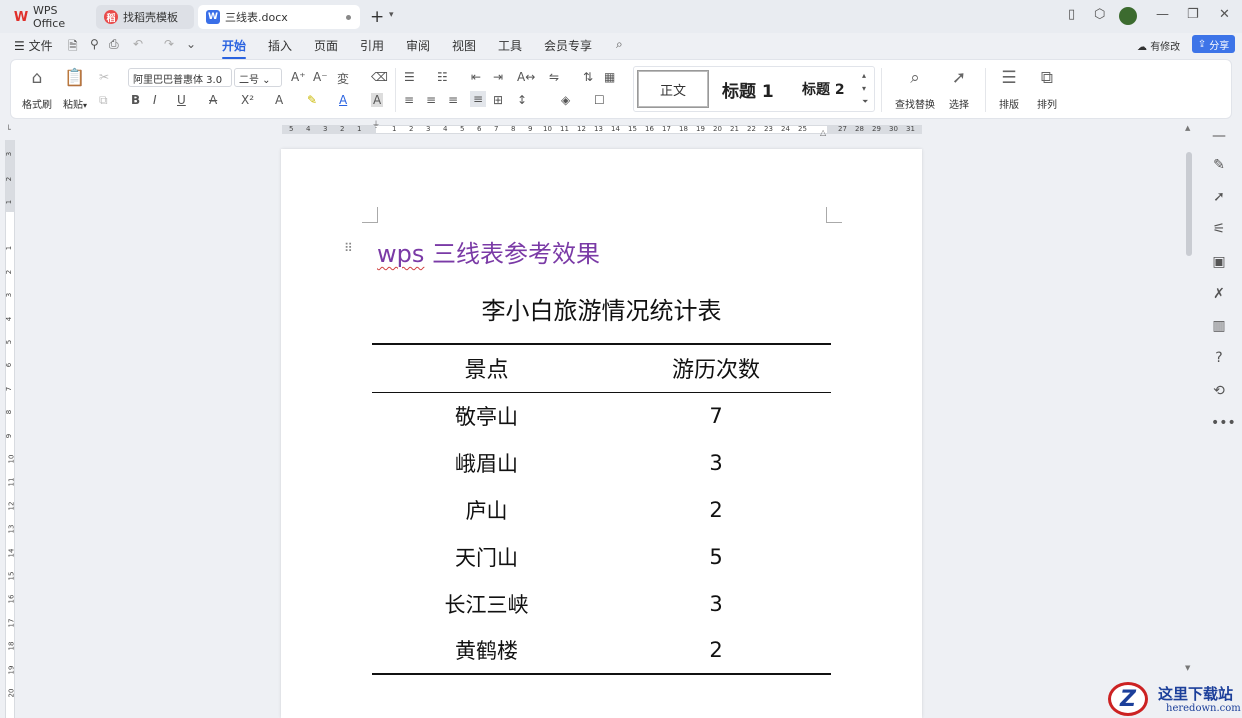 The height and width of the screenshot is (718, 1242). I want to click on tab-document: W 三线表.docx, so click(279, 17).